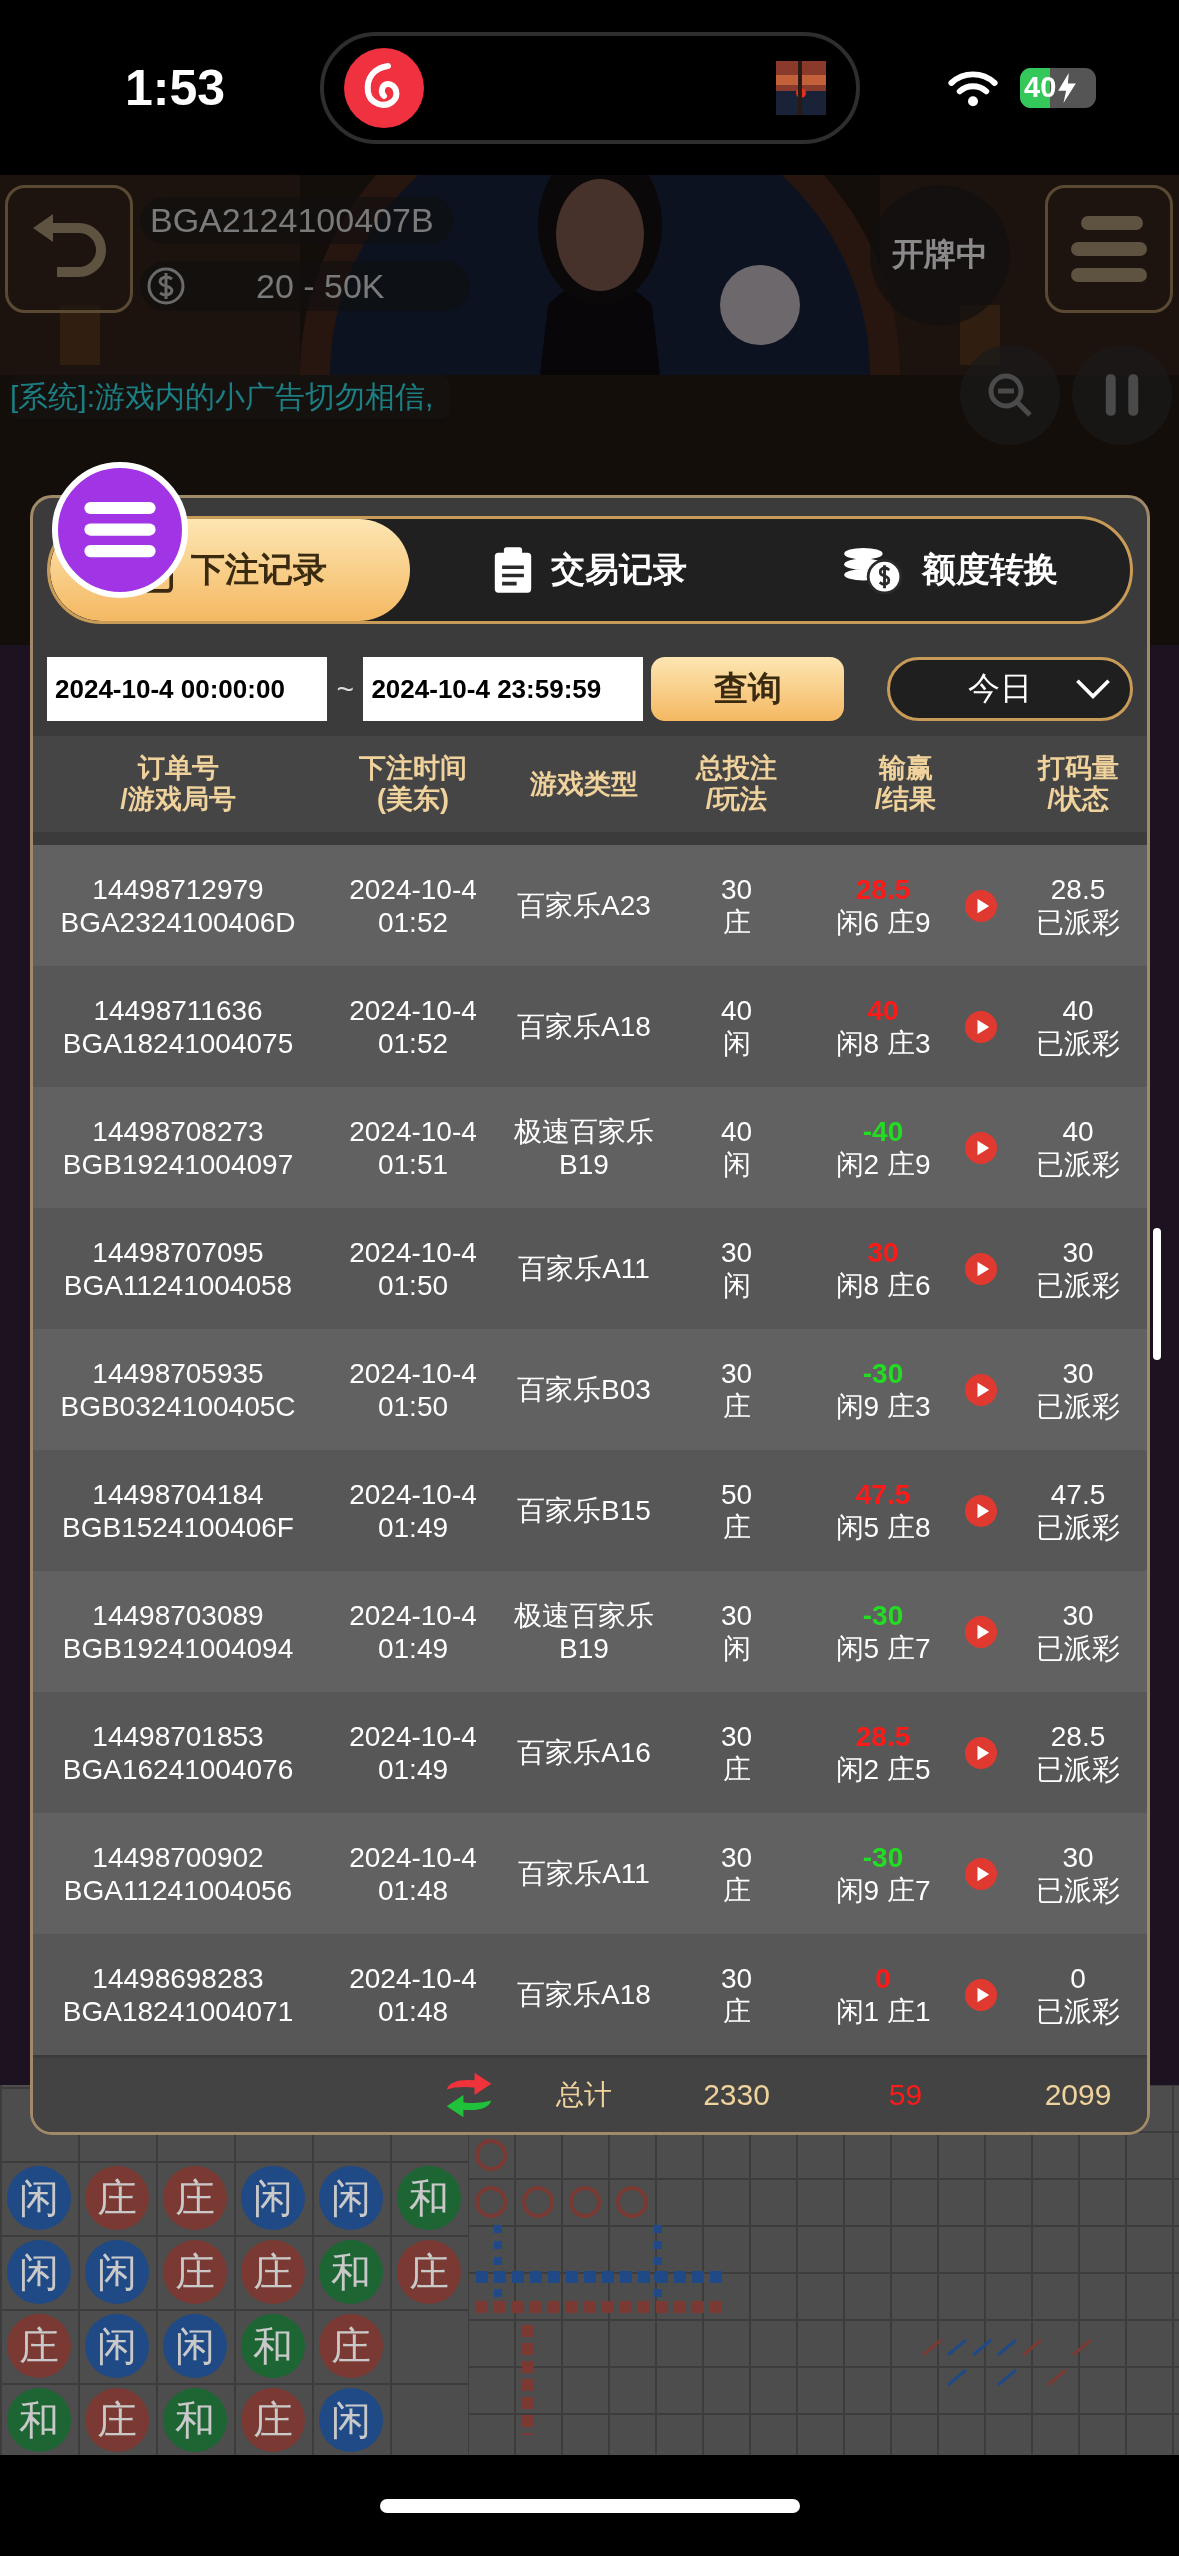  What do you see at coordinates (883, 1978) in the screenshot?
I see `win-loss-amount: 0` at bounding box center [883, 1978].